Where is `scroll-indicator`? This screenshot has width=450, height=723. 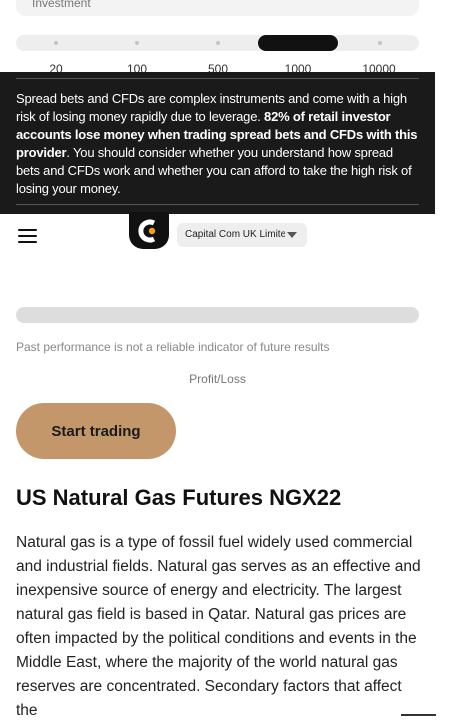
scroll-indicator is located at coordinates (418, 715).